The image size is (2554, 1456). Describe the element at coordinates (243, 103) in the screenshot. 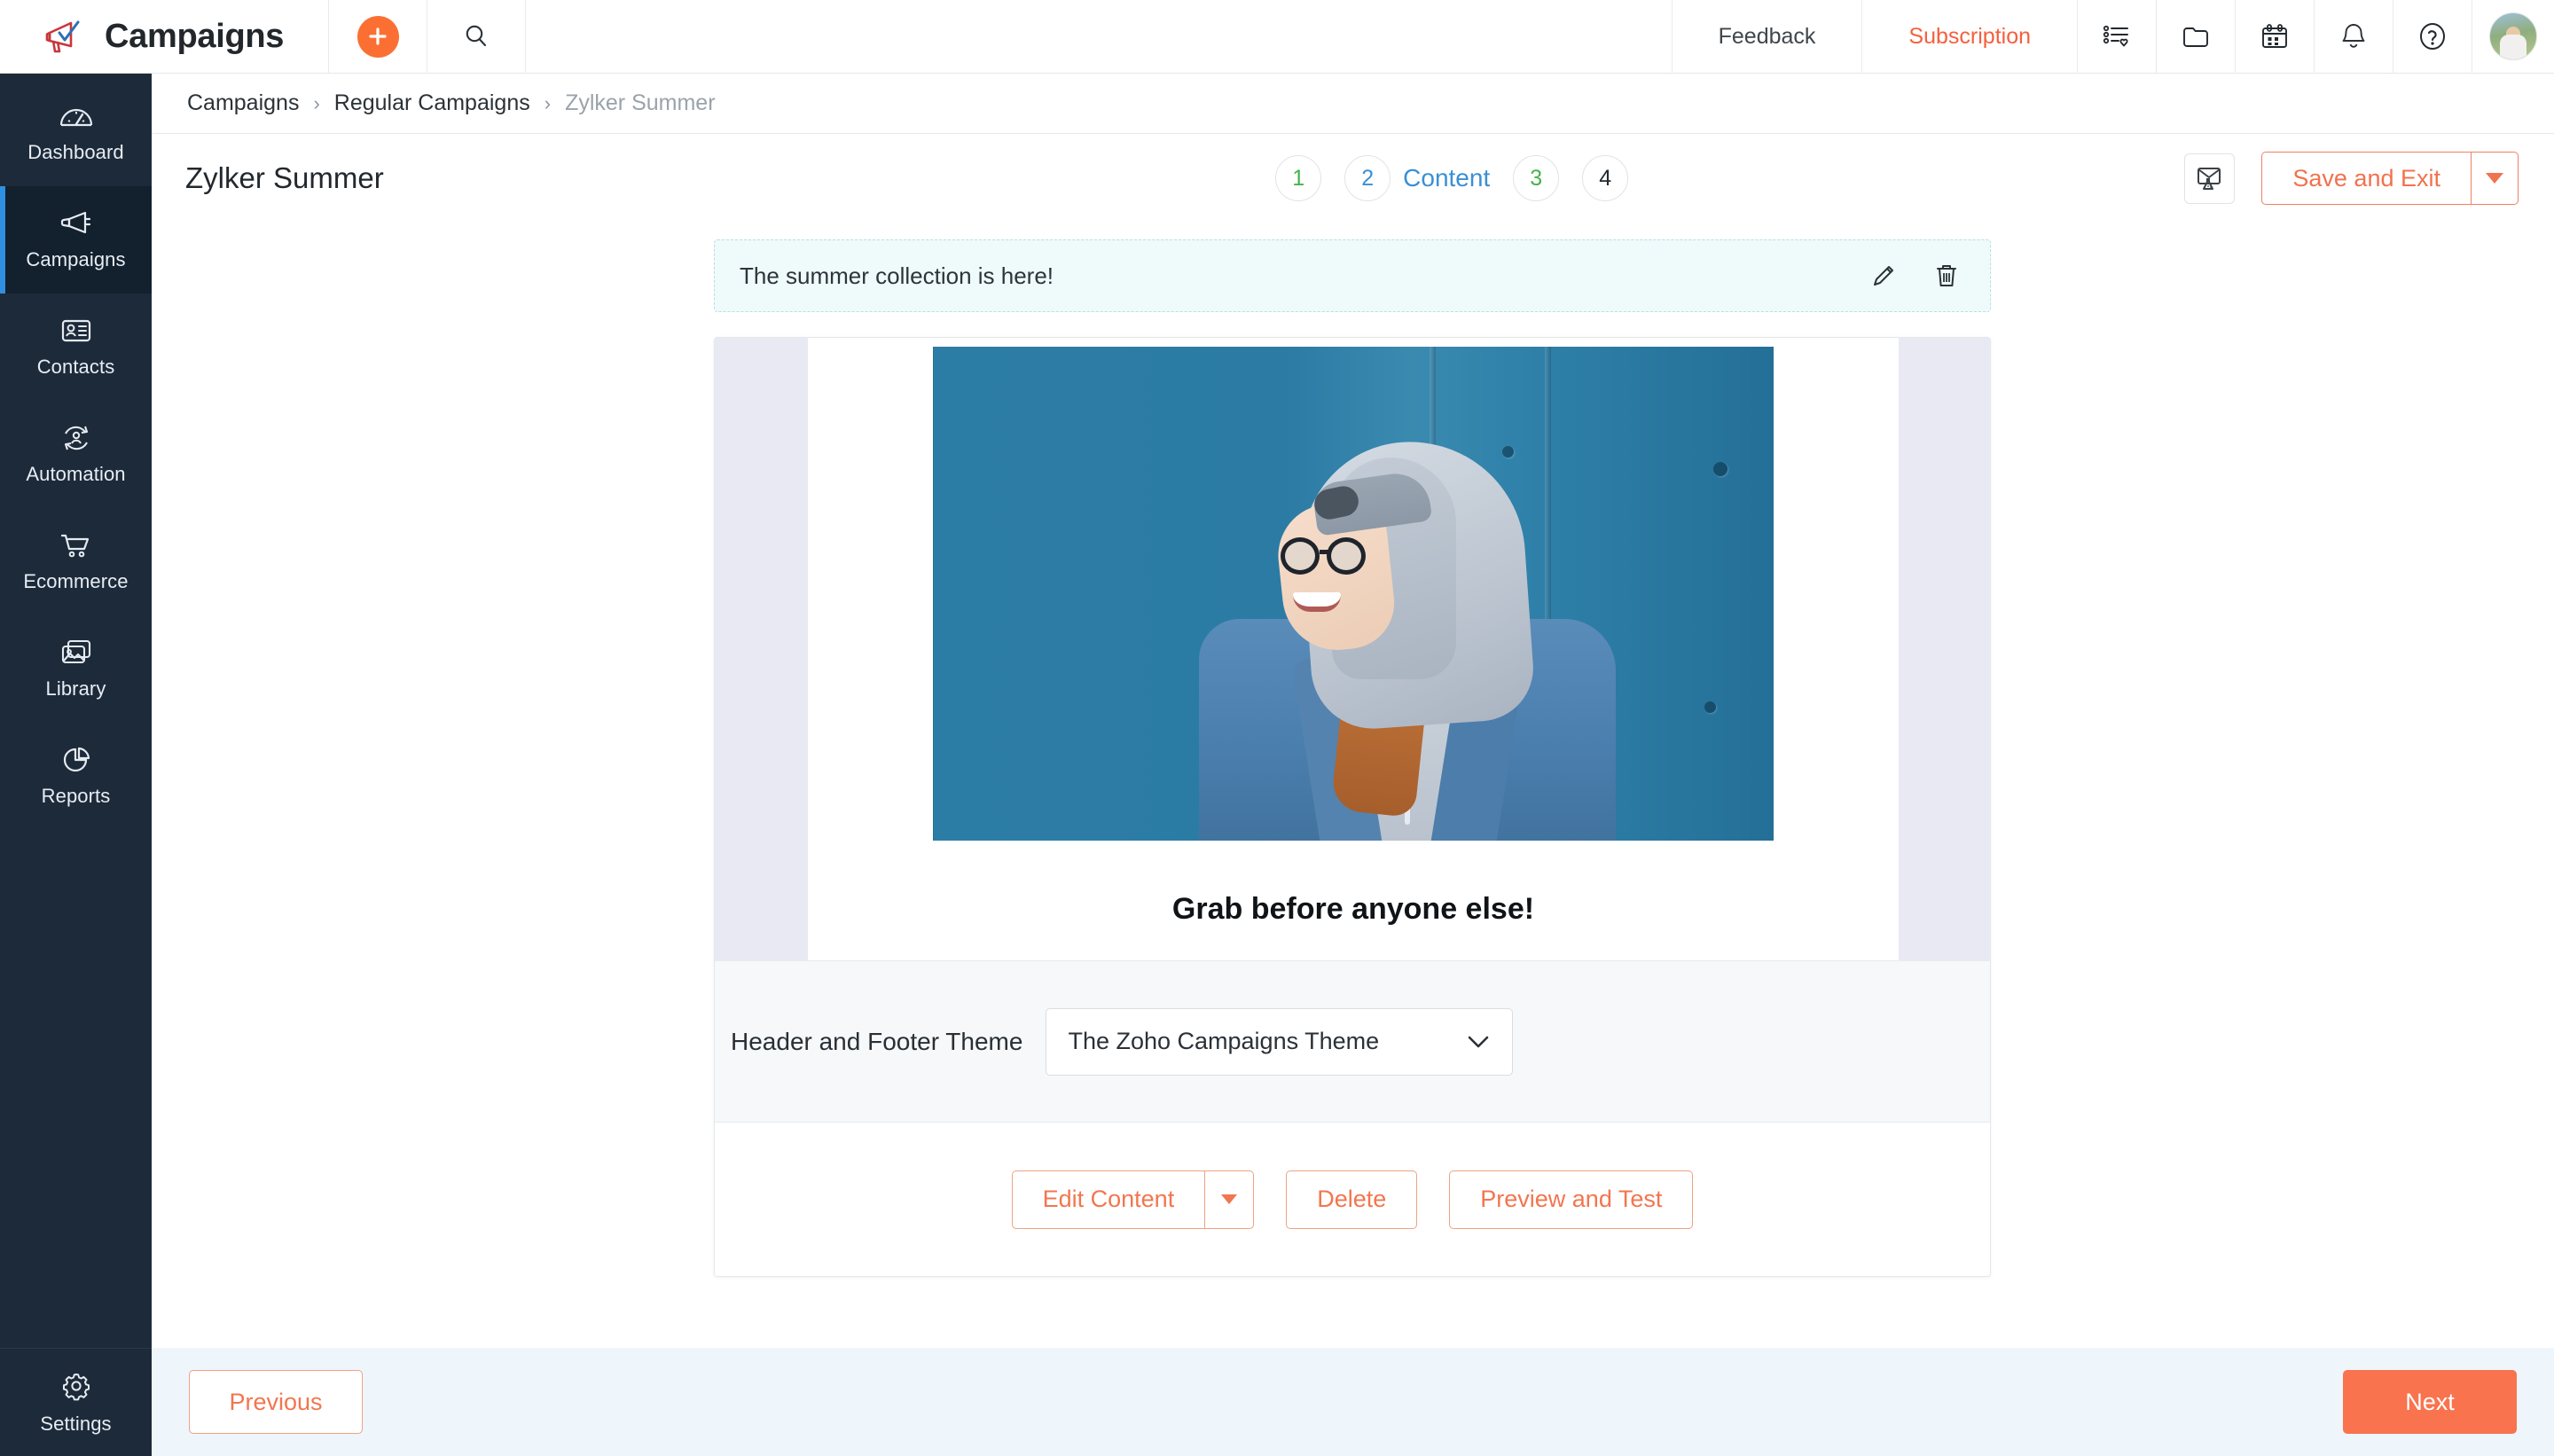

I see `breadcrumb-item-campaigns: Campaigns` at that location.